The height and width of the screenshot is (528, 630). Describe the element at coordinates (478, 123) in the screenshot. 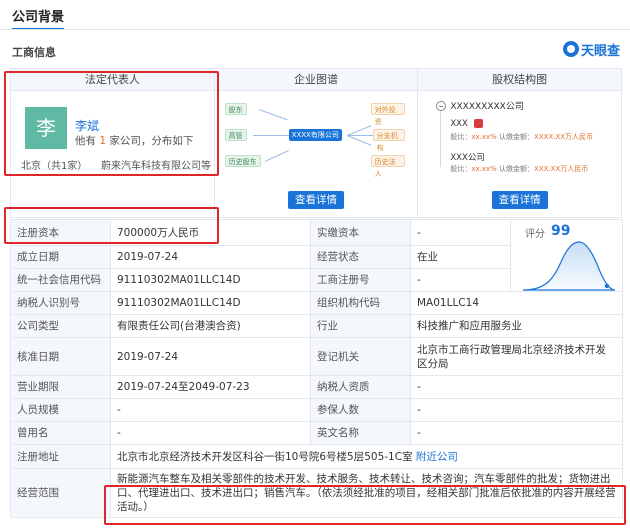

I see `badge-icon` at that location.